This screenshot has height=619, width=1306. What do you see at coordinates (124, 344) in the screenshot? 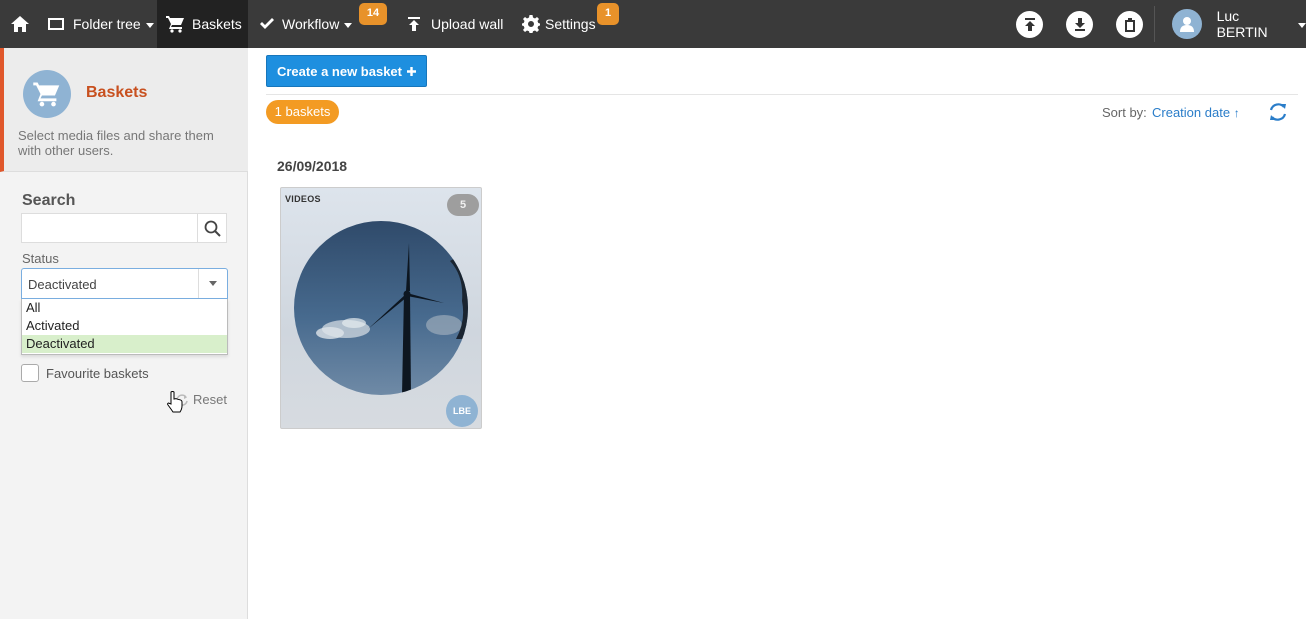
I see `status-option-deactivated: Deactivated` at bounding box center [124, 344].